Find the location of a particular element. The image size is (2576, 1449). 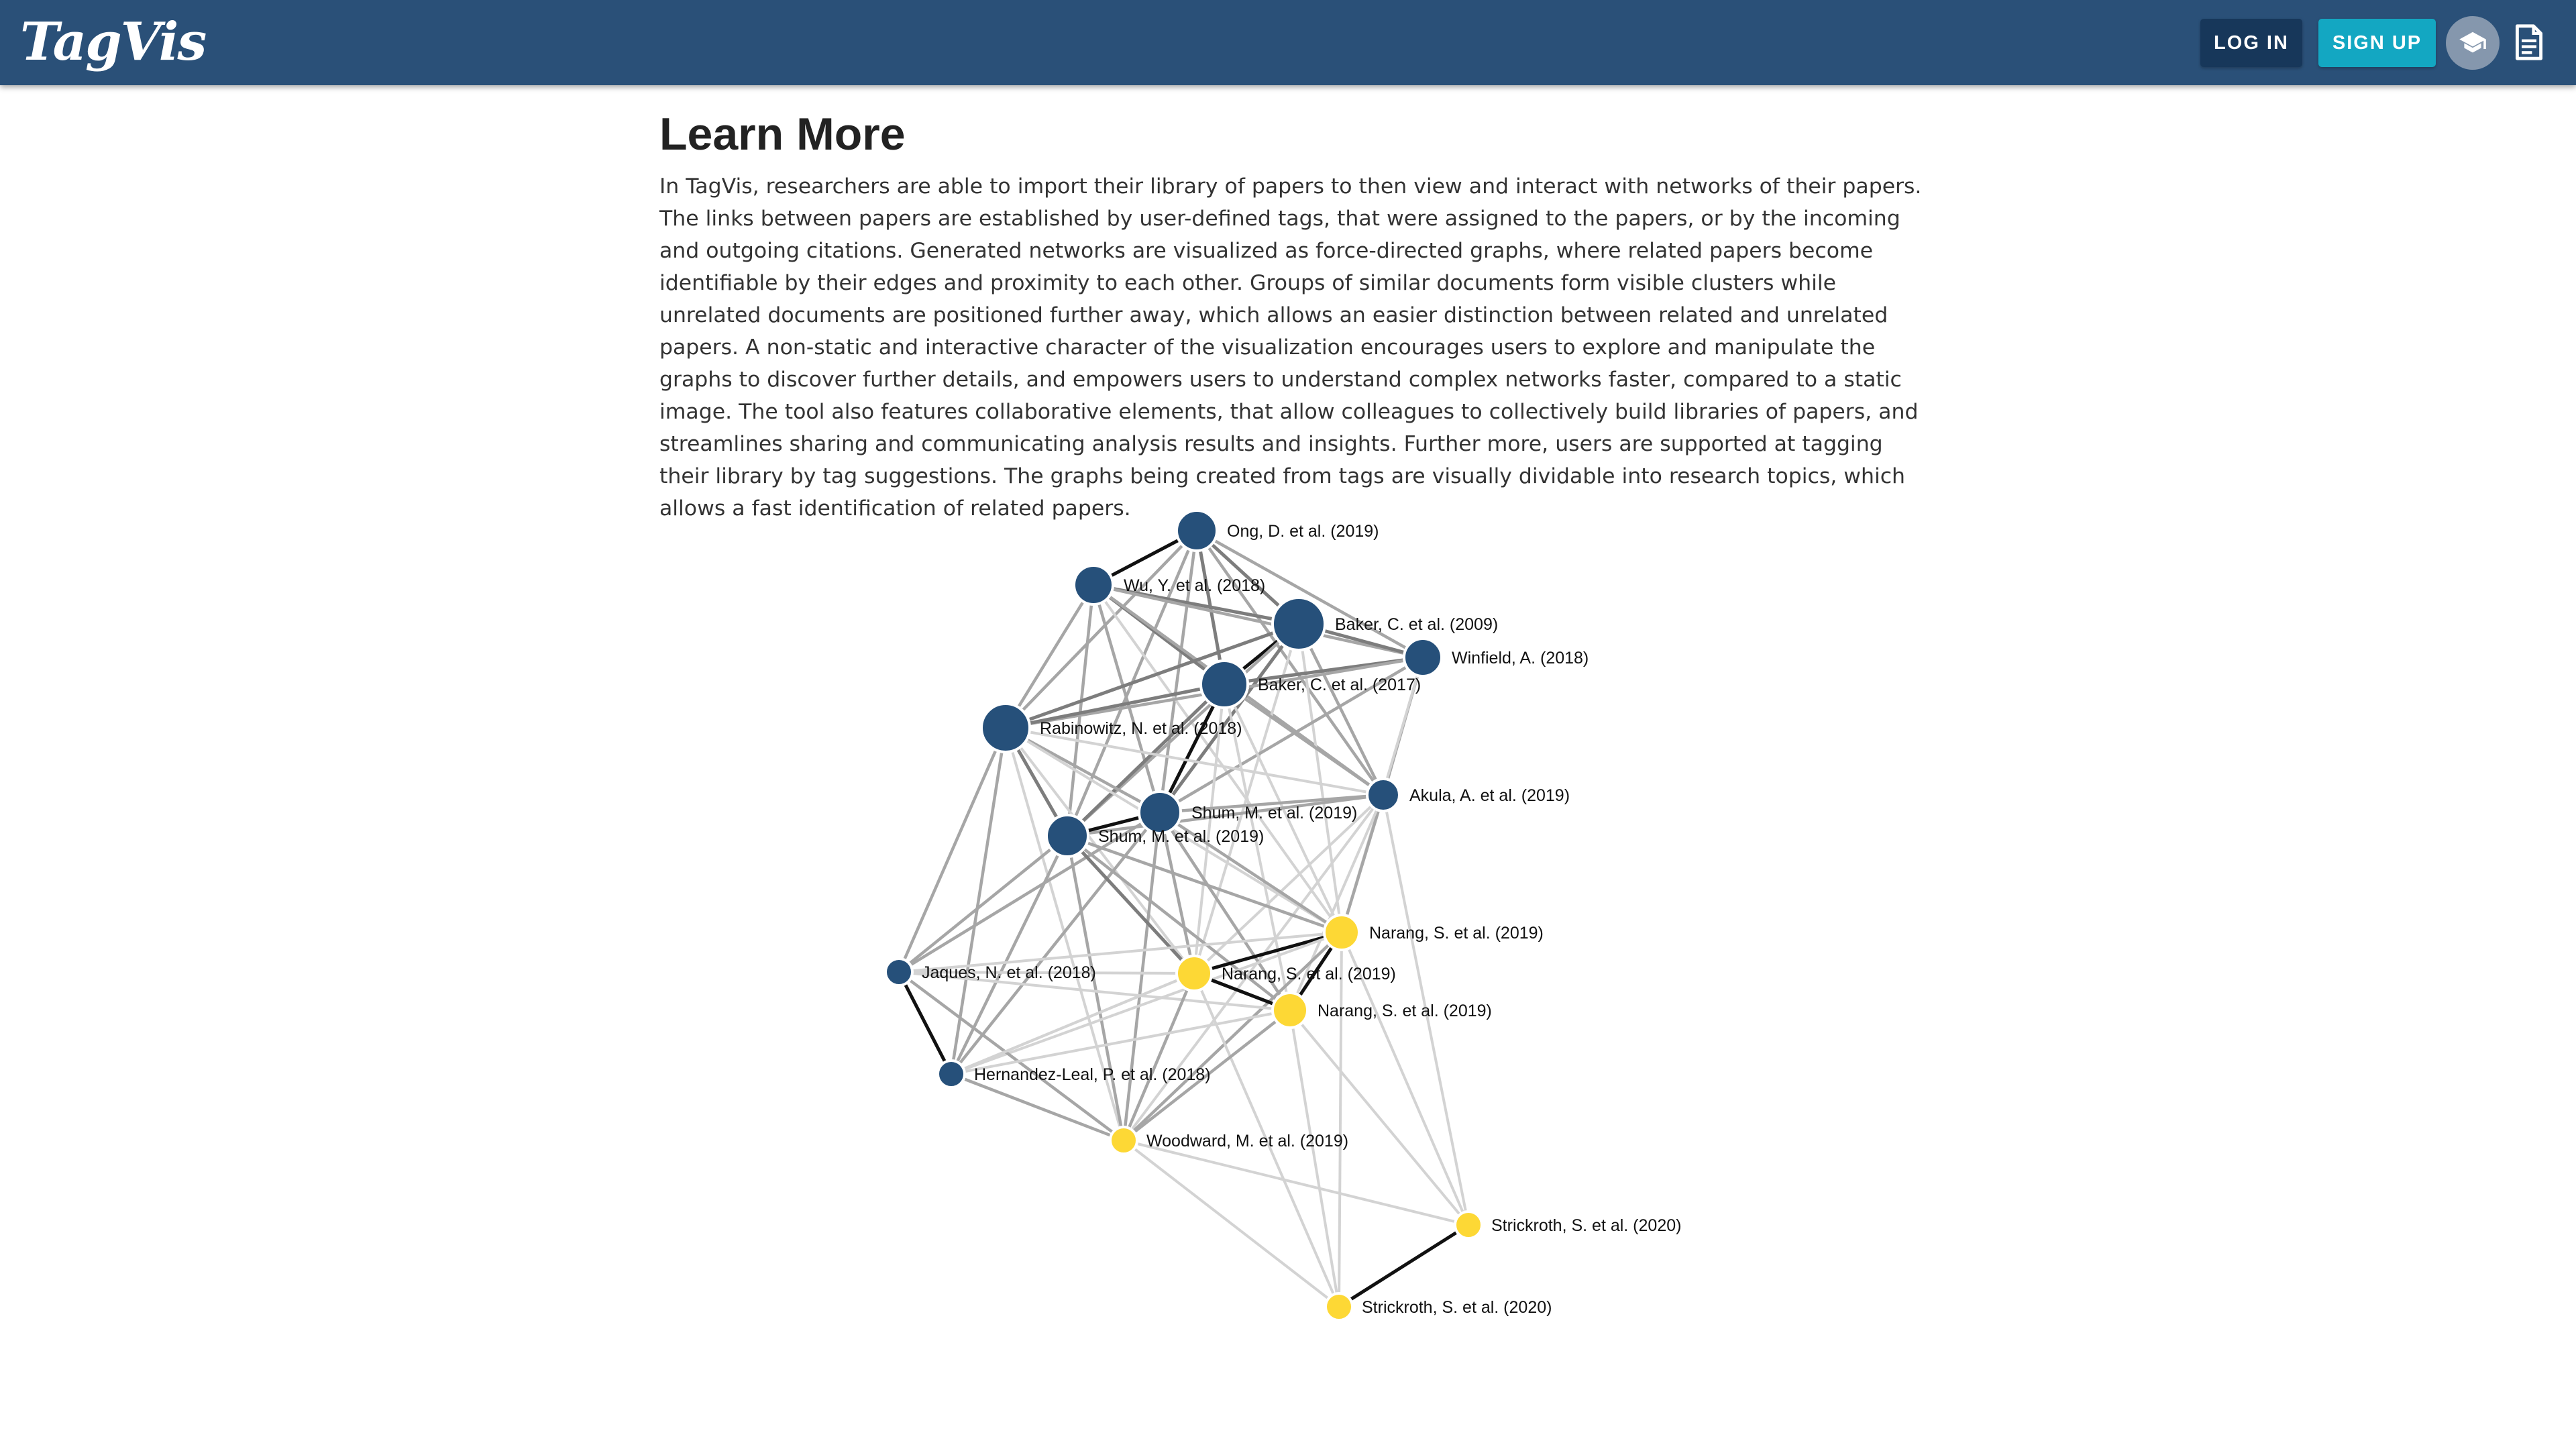

graph-node-label: Winfield, A. (2018) is located at coordinates (1520, 658).